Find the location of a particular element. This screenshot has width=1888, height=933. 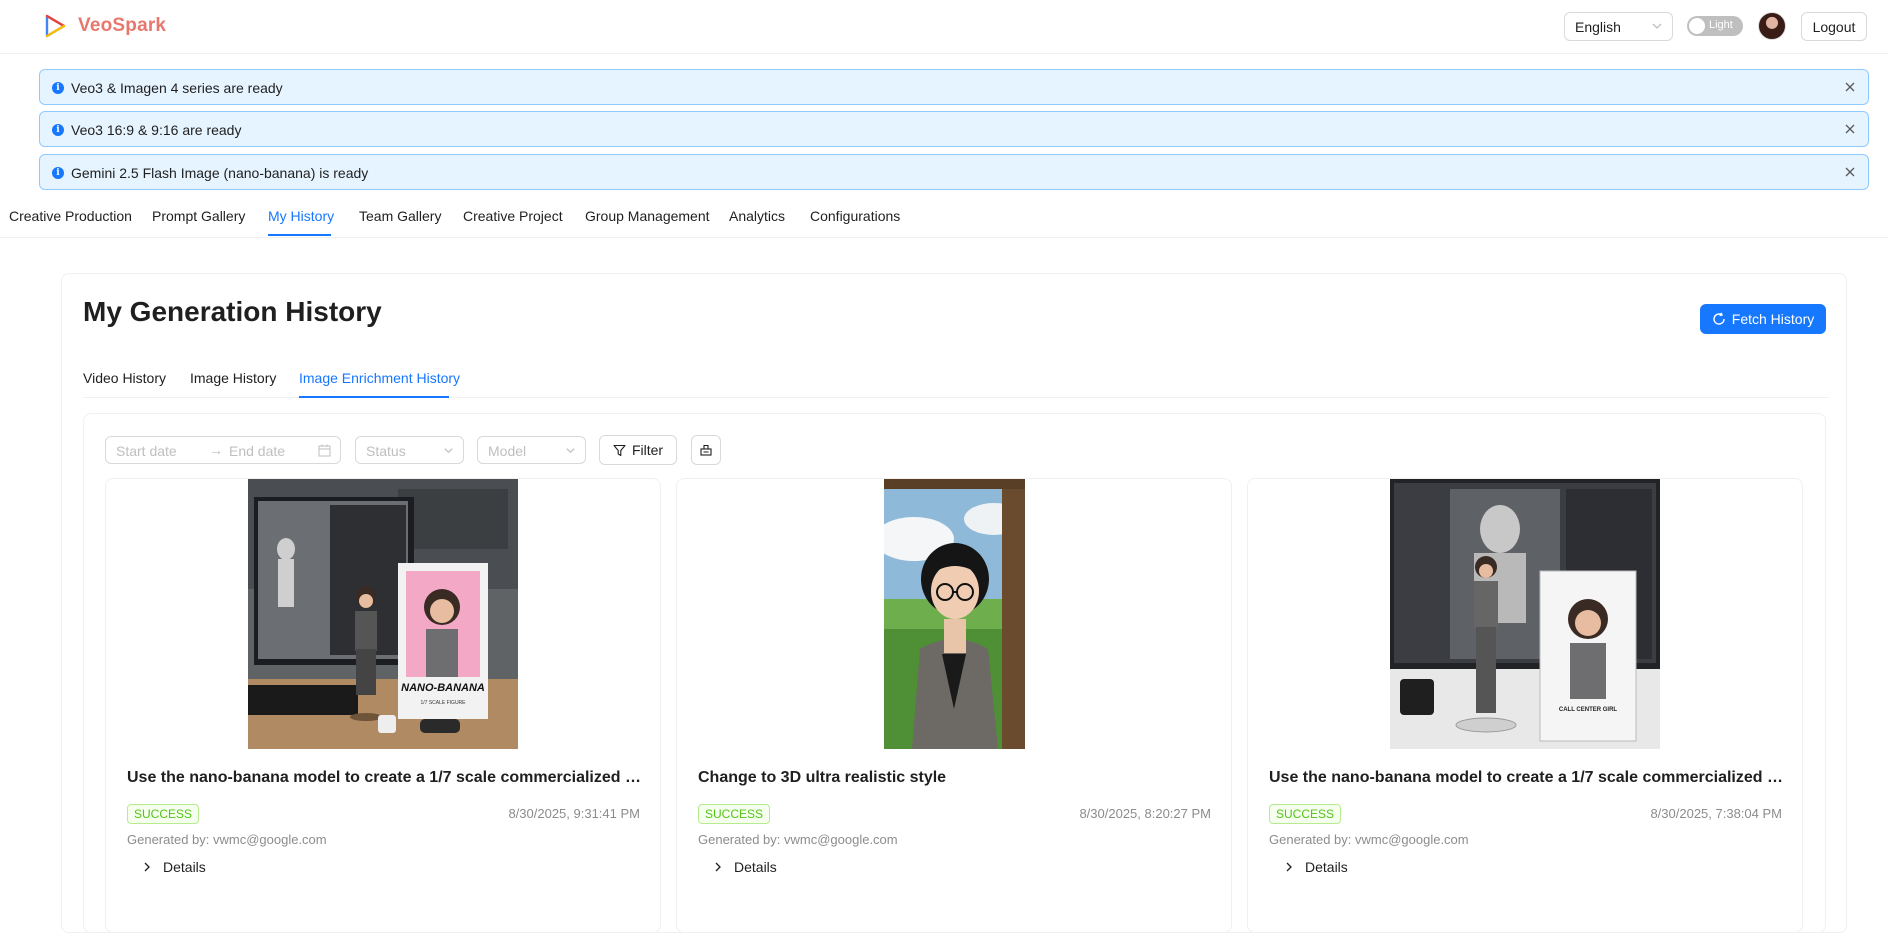

result-thumbnail is located at coordinates (954, 614).